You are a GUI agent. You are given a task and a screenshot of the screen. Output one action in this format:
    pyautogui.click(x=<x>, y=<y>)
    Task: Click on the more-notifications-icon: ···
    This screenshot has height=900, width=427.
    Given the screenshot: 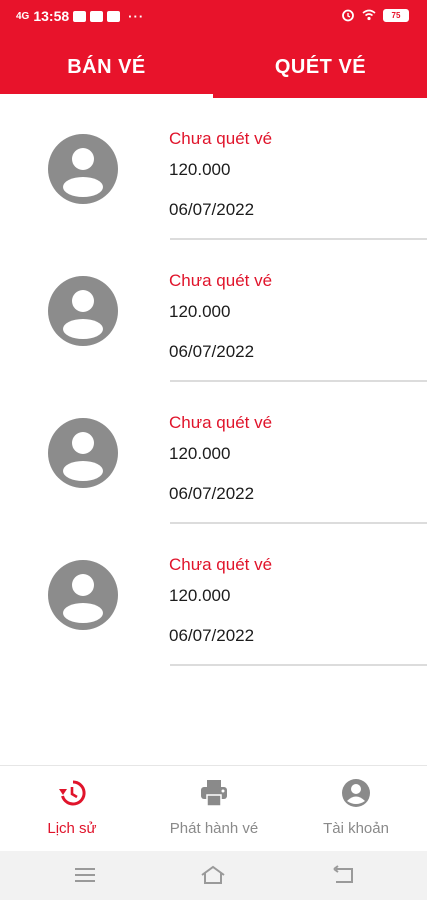 What is the action you would take?
    pyautogui.click(x=136, y=16)
    